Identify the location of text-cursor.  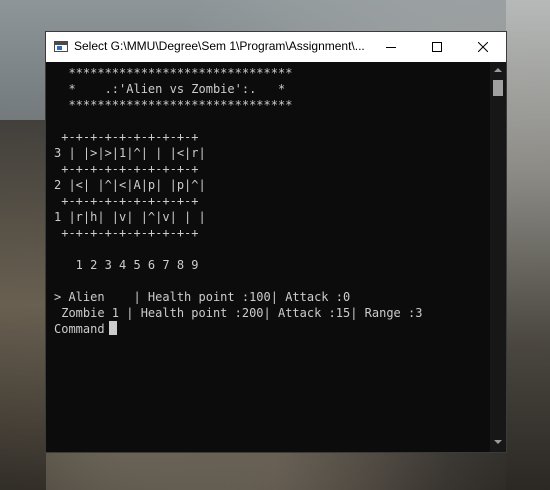
(112, 328).